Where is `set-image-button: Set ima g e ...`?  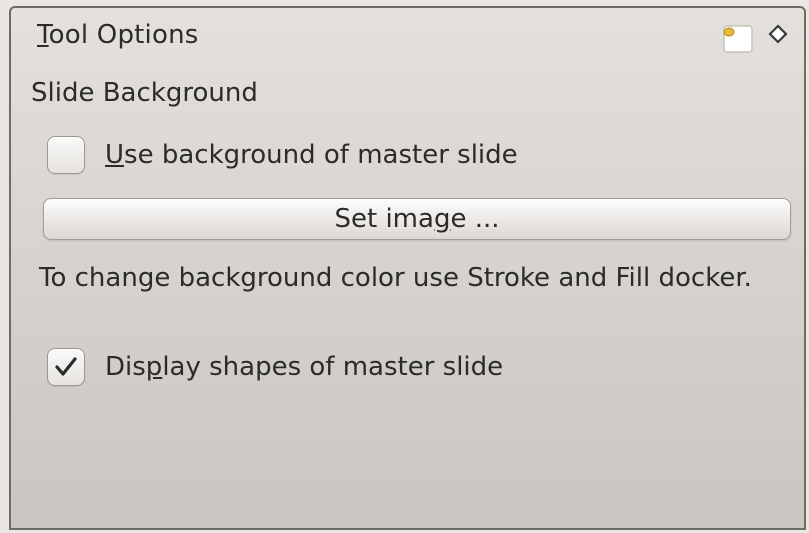
set-image-button: Set ima g e ... is located at coordinates (417, 219).